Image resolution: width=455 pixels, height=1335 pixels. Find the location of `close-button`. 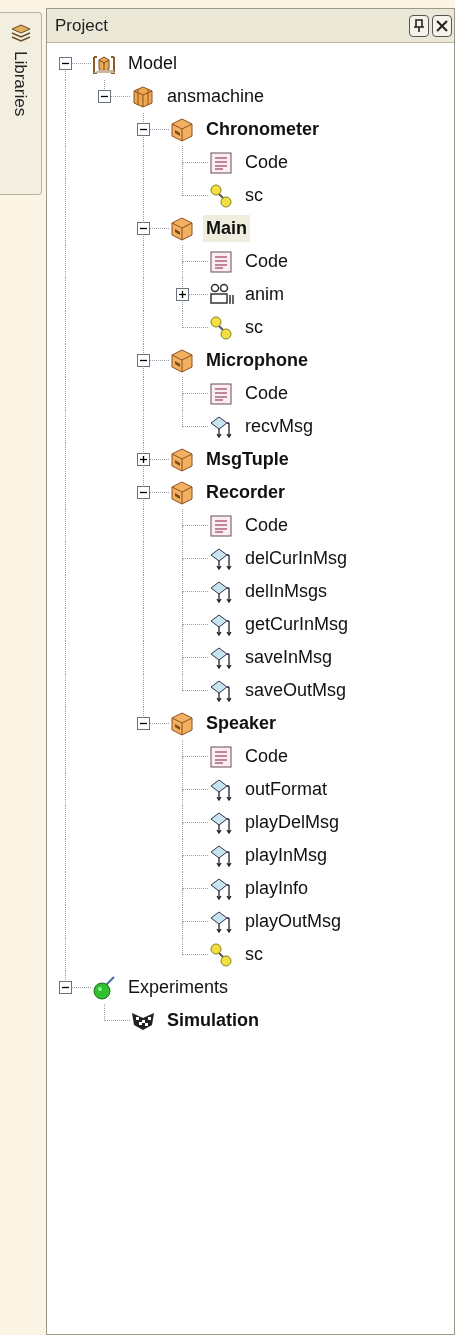

close-button is located at coordinates (442, 25).